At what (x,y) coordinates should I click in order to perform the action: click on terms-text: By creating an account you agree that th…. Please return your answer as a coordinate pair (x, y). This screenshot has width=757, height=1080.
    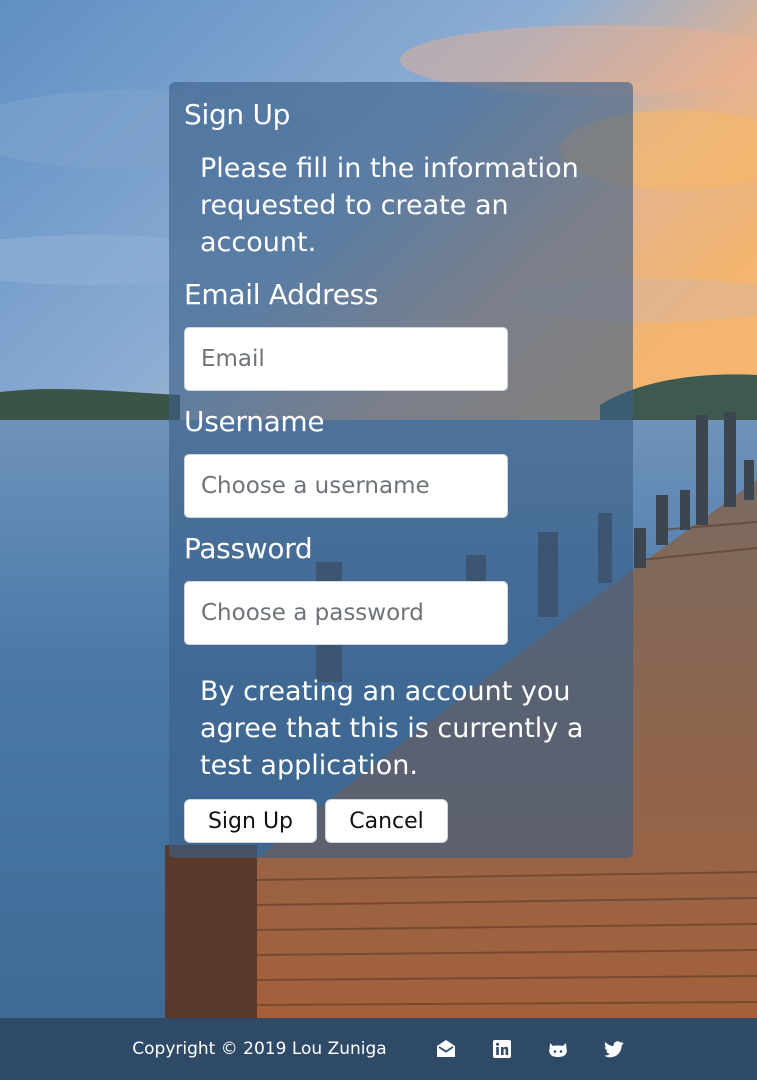
    Looking at the image, I should click on (392, 728).